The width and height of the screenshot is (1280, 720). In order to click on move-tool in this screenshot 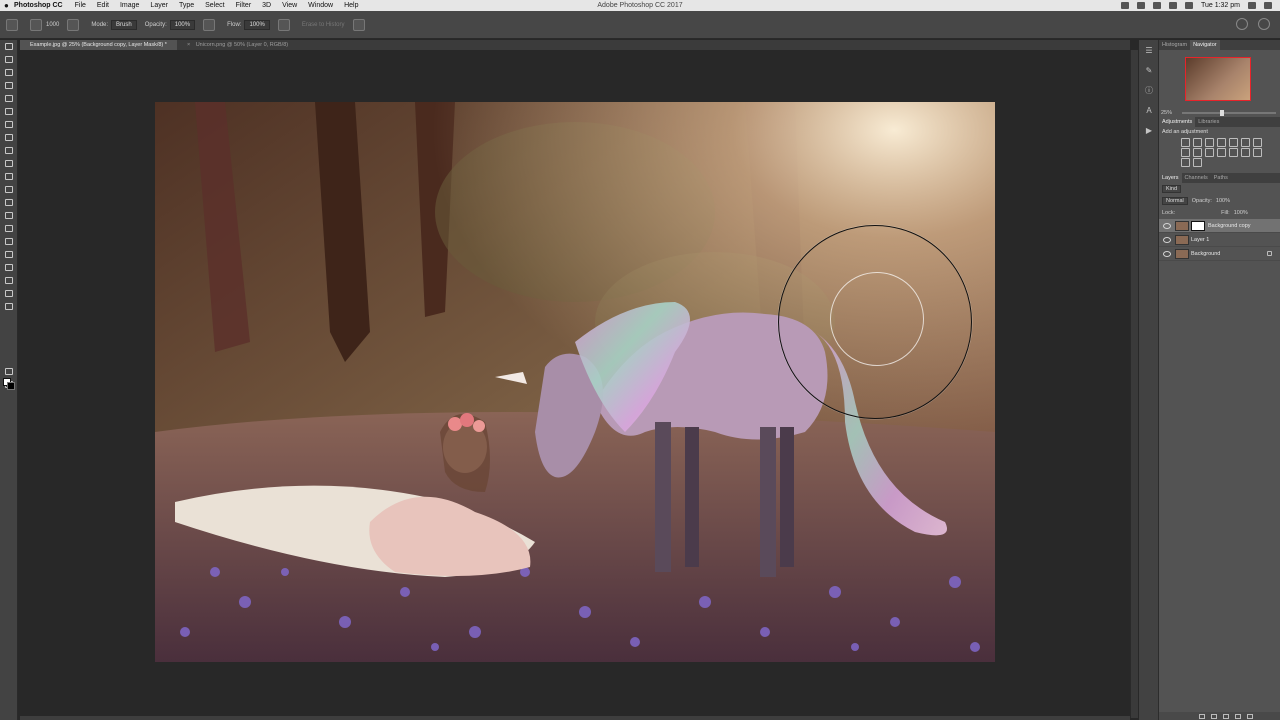, I will do `click(9, 46)`.